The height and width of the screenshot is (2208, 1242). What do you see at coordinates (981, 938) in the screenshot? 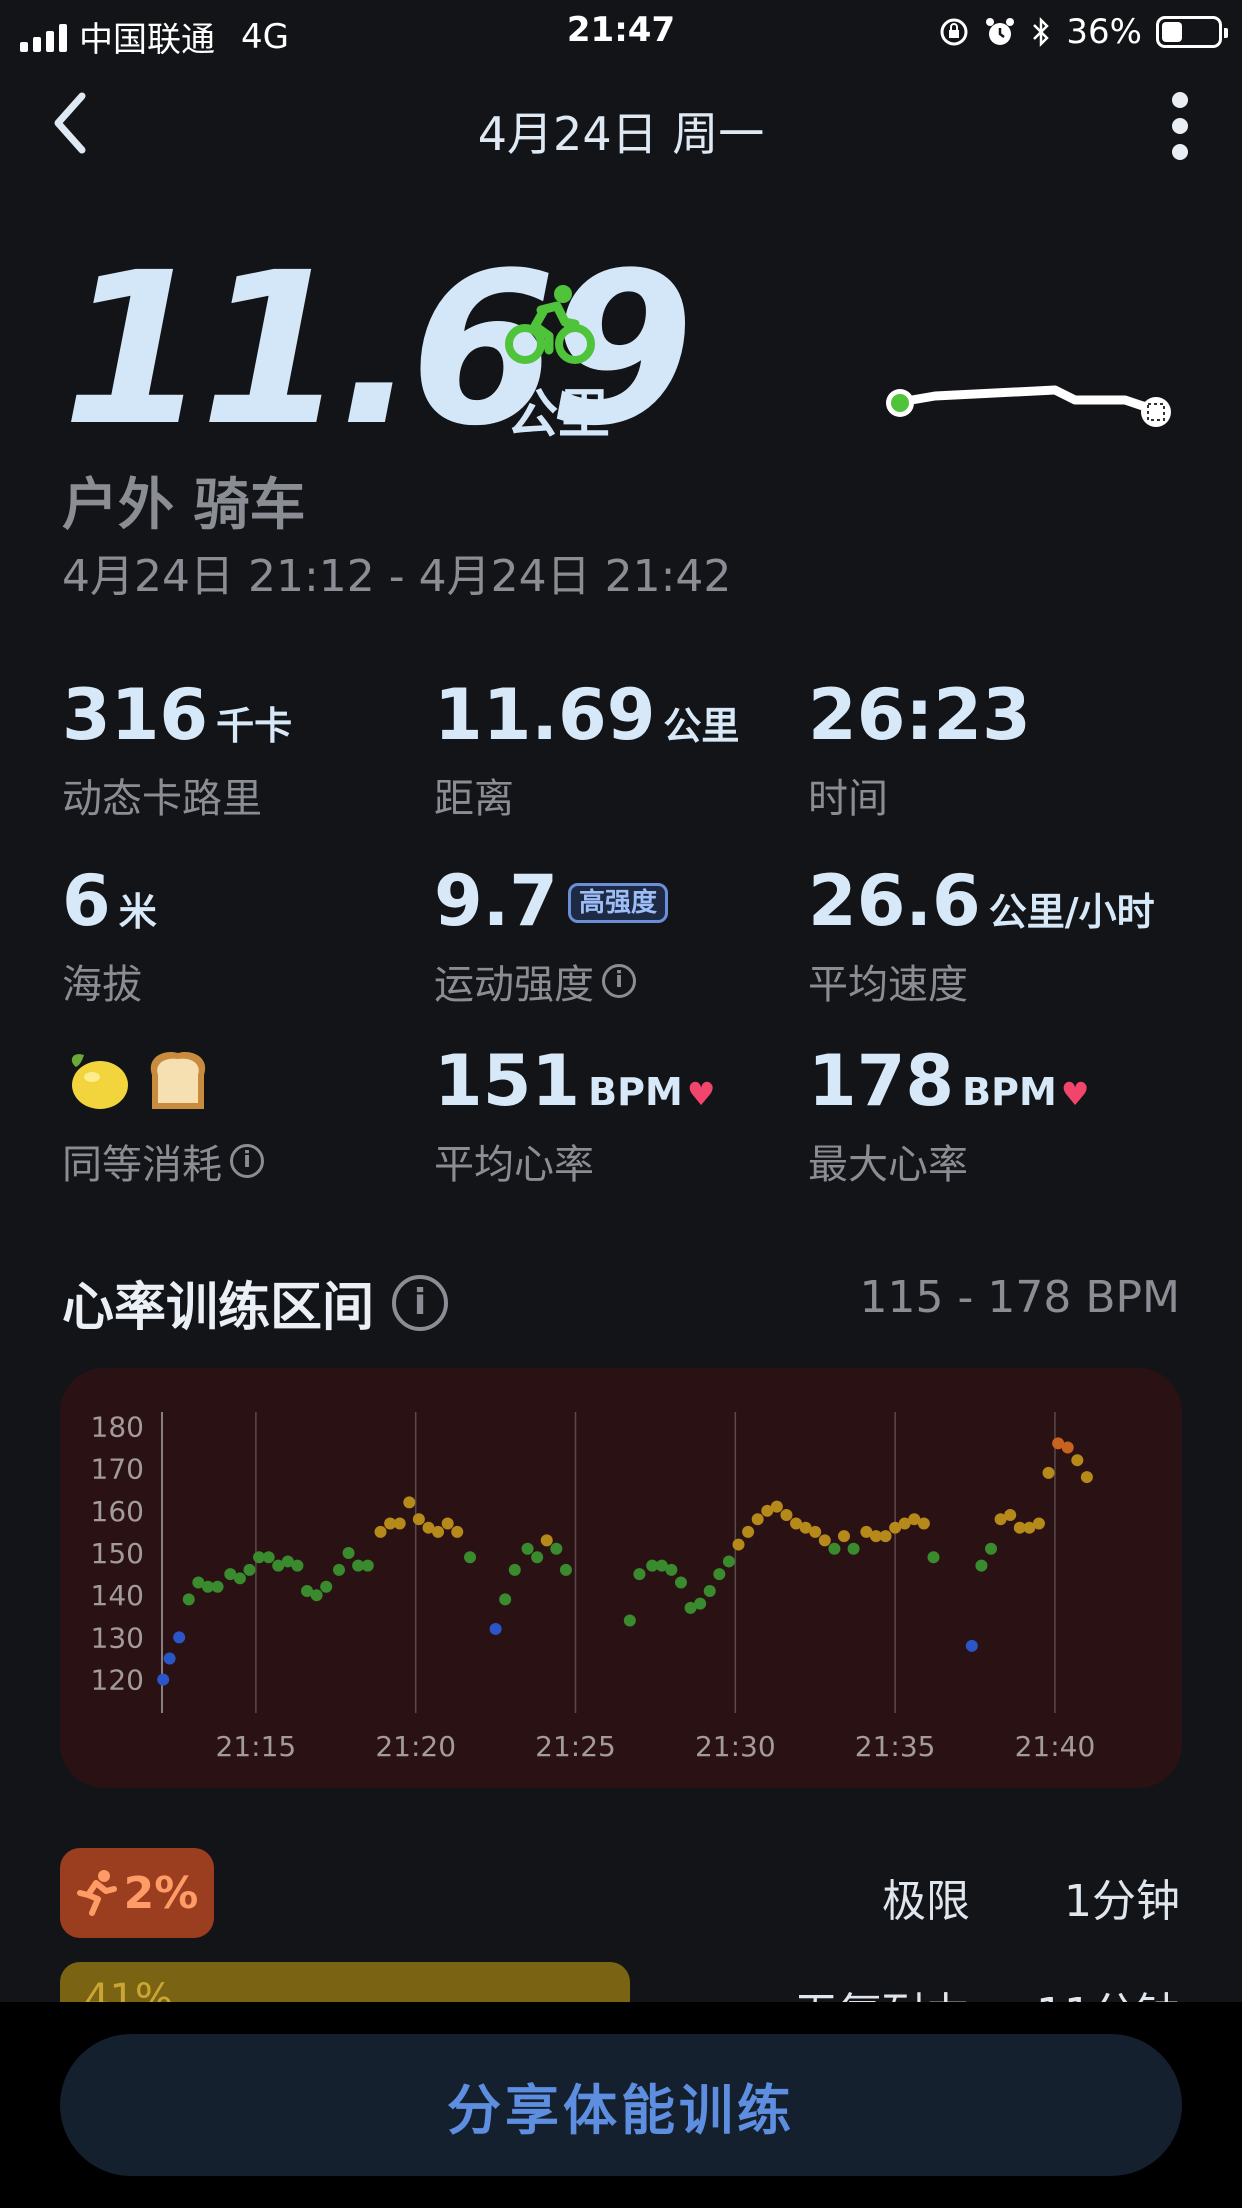
I see `stat-avg-speed: 26.6 公里/小时 平均速度` at bounding box center [981, 938].